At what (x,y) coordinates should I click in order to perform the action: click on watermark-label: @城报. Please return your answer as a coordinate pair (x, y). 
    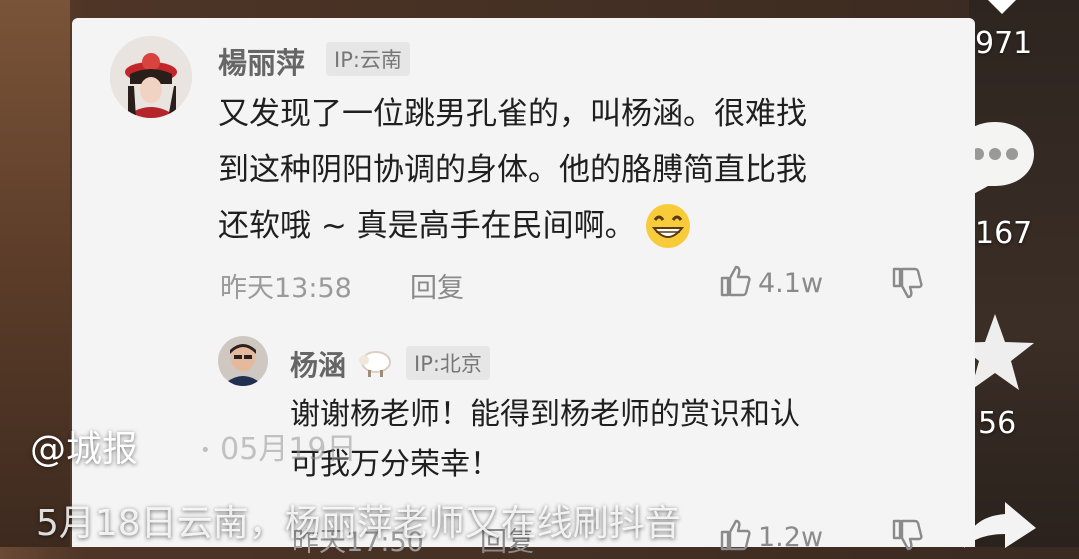
    Looking at the image, I should click on (84, 449).